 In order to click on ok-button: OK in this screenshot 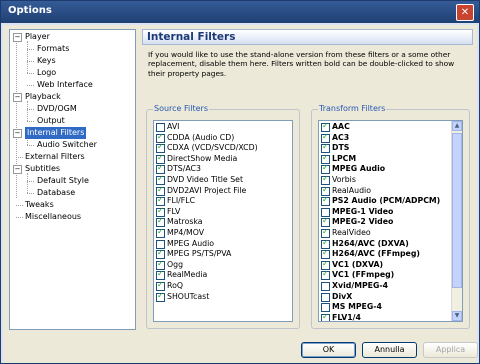, I will do `click(328, 350)`.